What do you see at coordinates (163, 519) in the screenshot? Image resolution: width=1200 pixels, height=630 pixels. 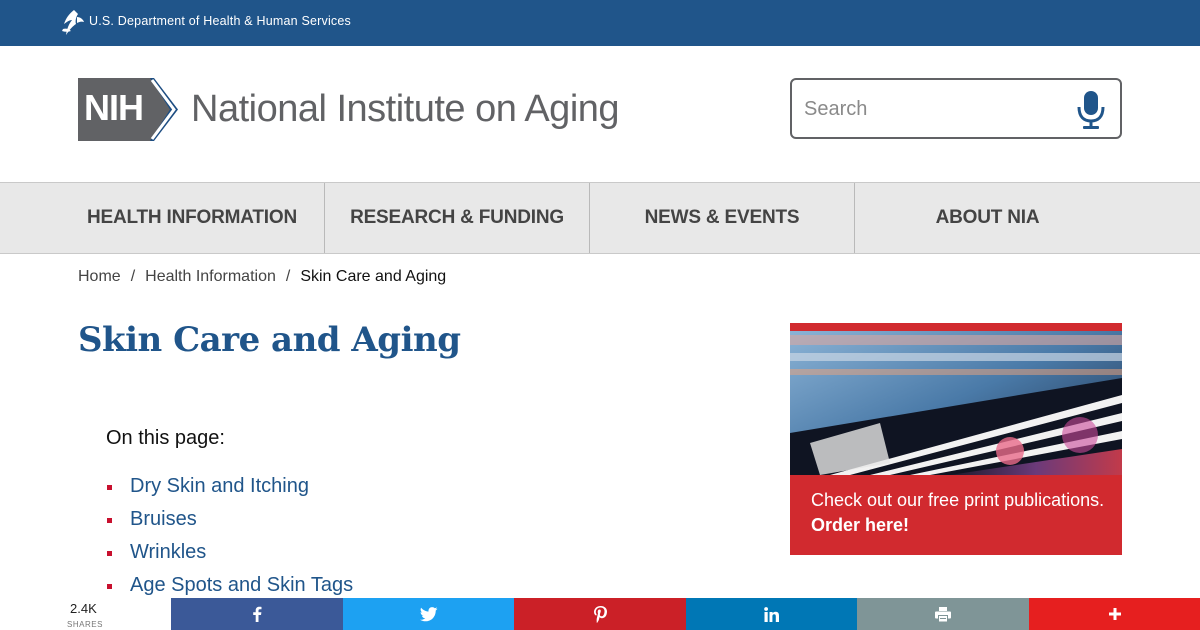 I see `toc-link-label: Bruises` at bounding box center [163, 519].